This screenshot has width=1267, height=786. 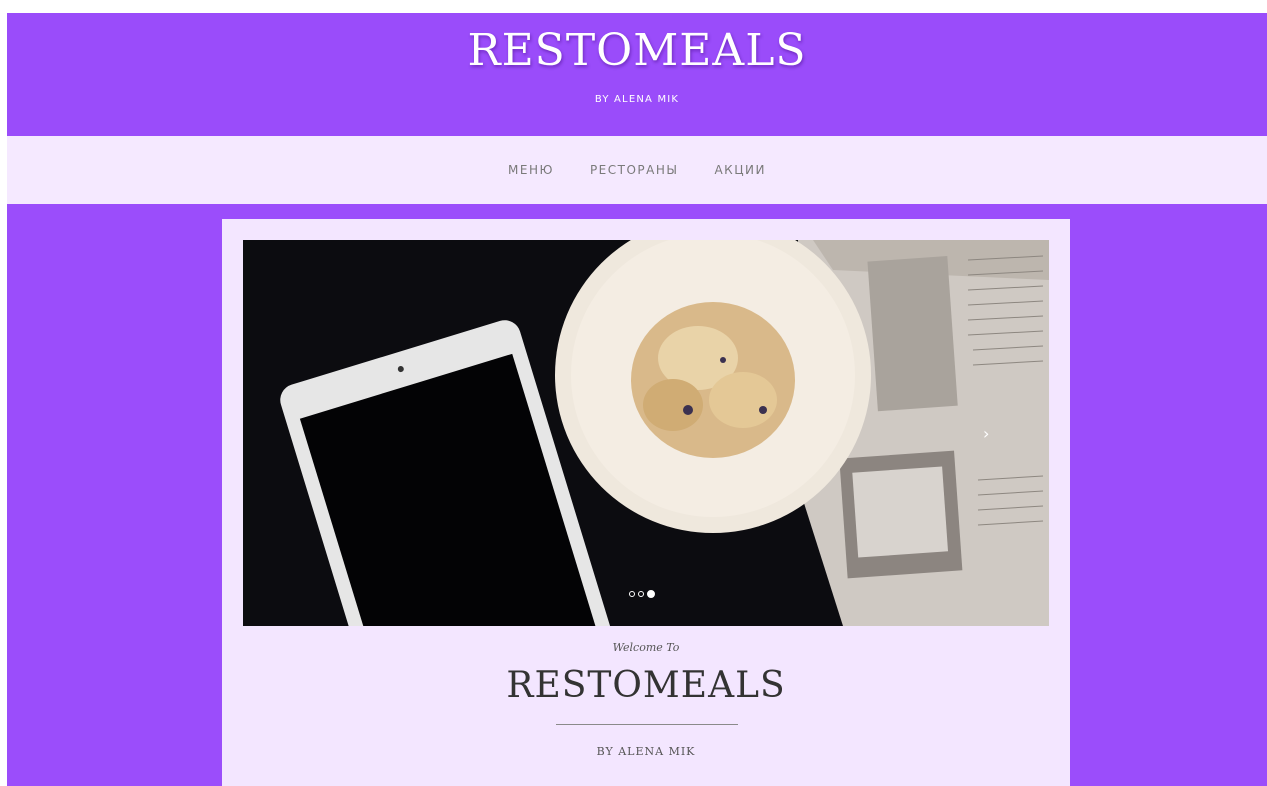 I want to click on title-divider, so click(x=647, y=724).